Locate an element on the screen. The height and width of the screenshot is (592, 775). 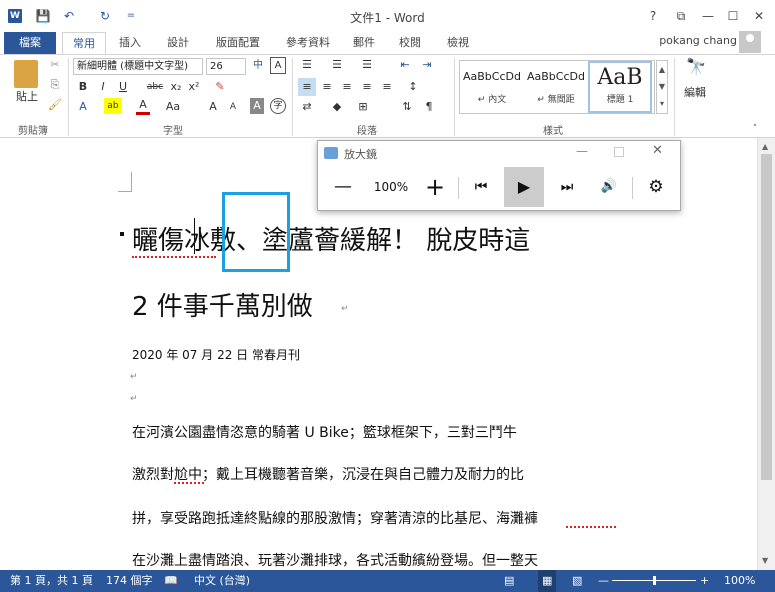
word-count: 174 個字 is located at coordinates (129, 581).